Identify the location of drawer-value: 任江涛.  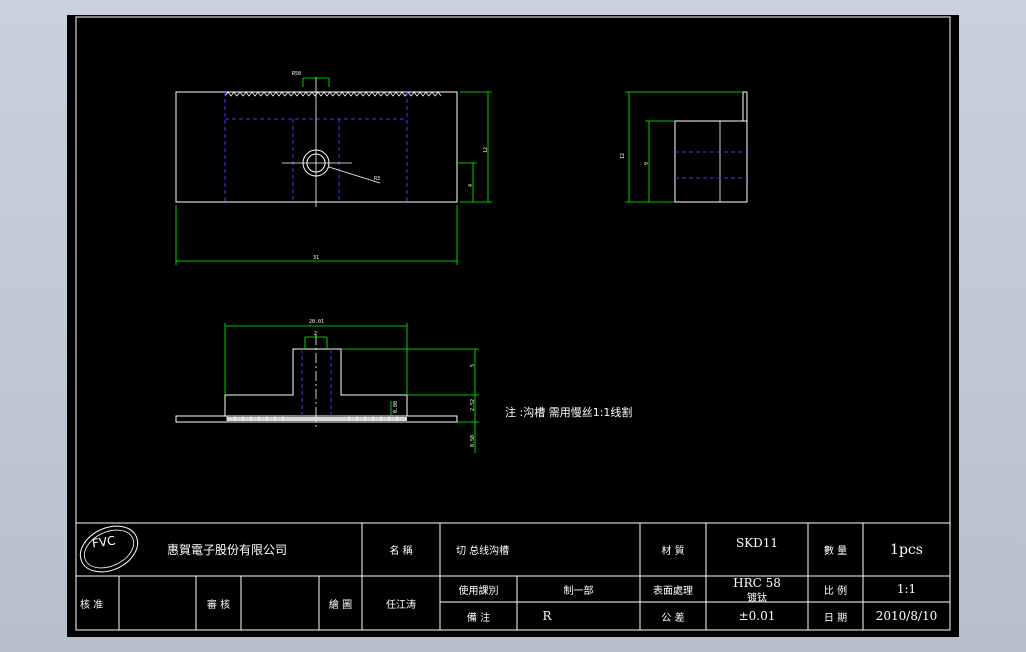
(401, 605).